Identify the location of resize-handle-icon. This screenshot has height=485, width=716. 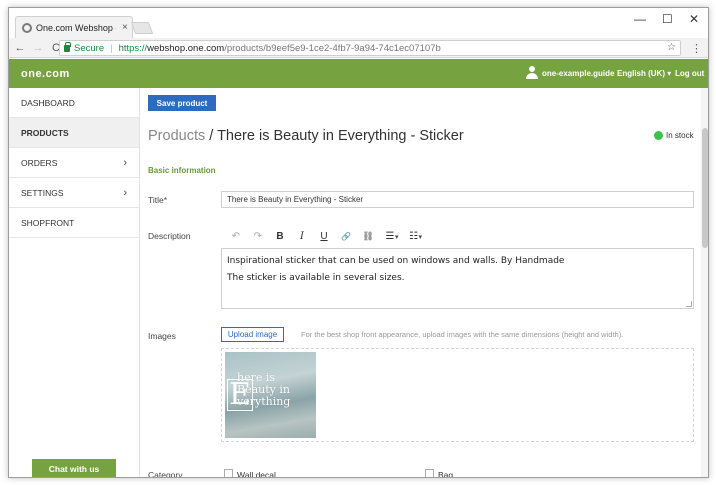
(689, 304).